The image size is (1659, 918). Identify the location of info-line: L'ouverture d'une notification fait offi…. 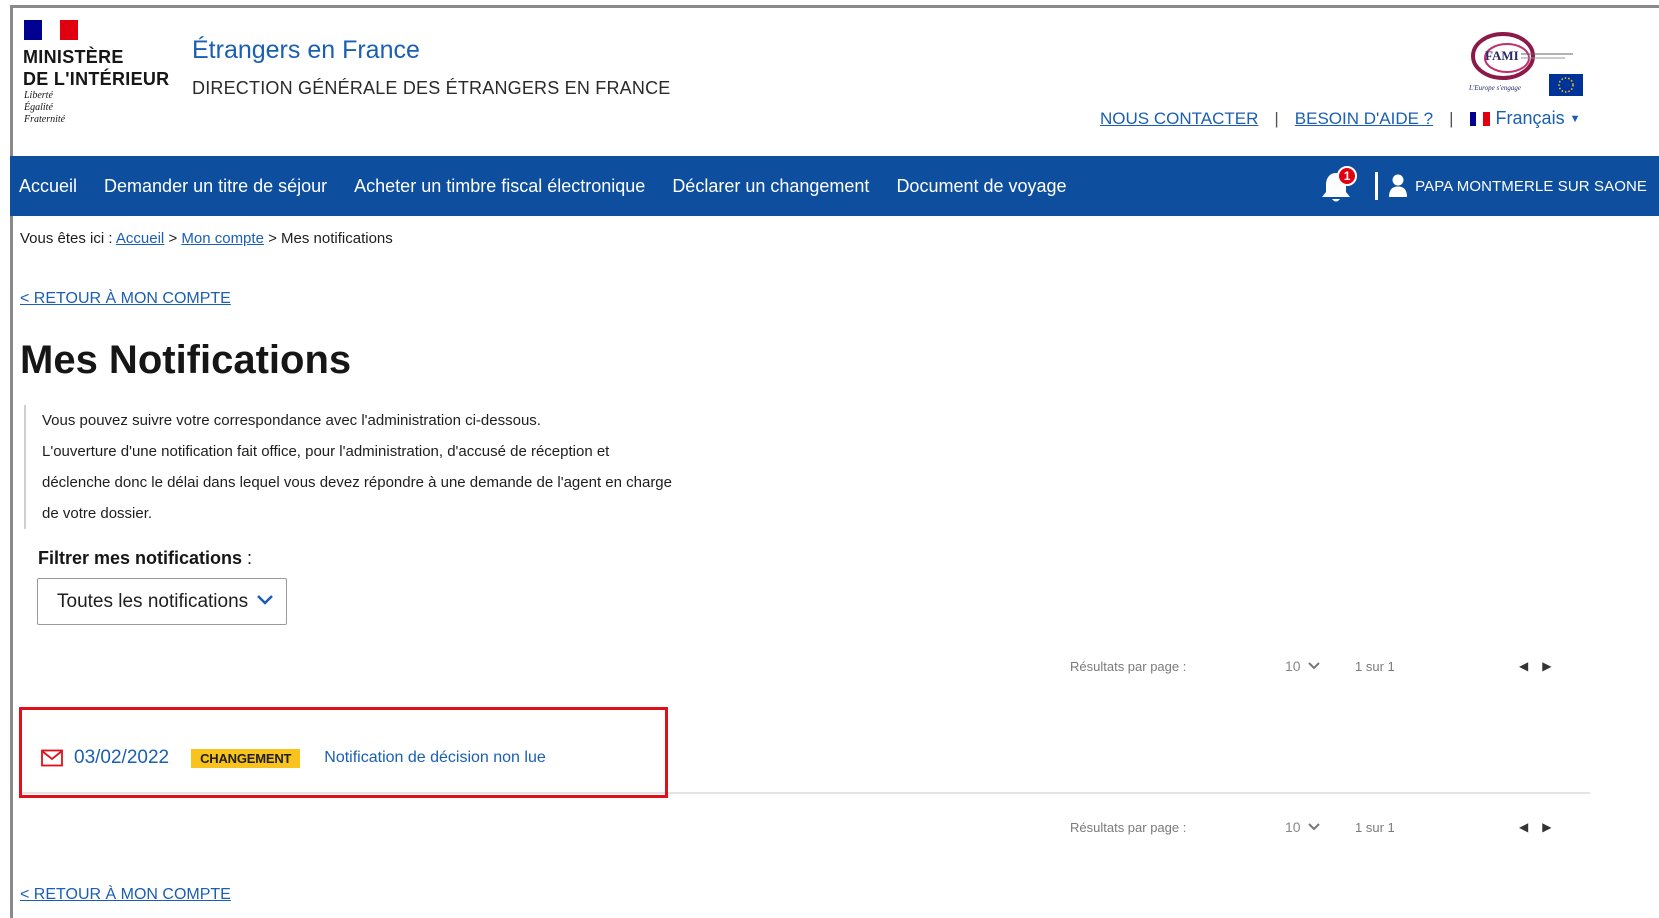
(326, 451).